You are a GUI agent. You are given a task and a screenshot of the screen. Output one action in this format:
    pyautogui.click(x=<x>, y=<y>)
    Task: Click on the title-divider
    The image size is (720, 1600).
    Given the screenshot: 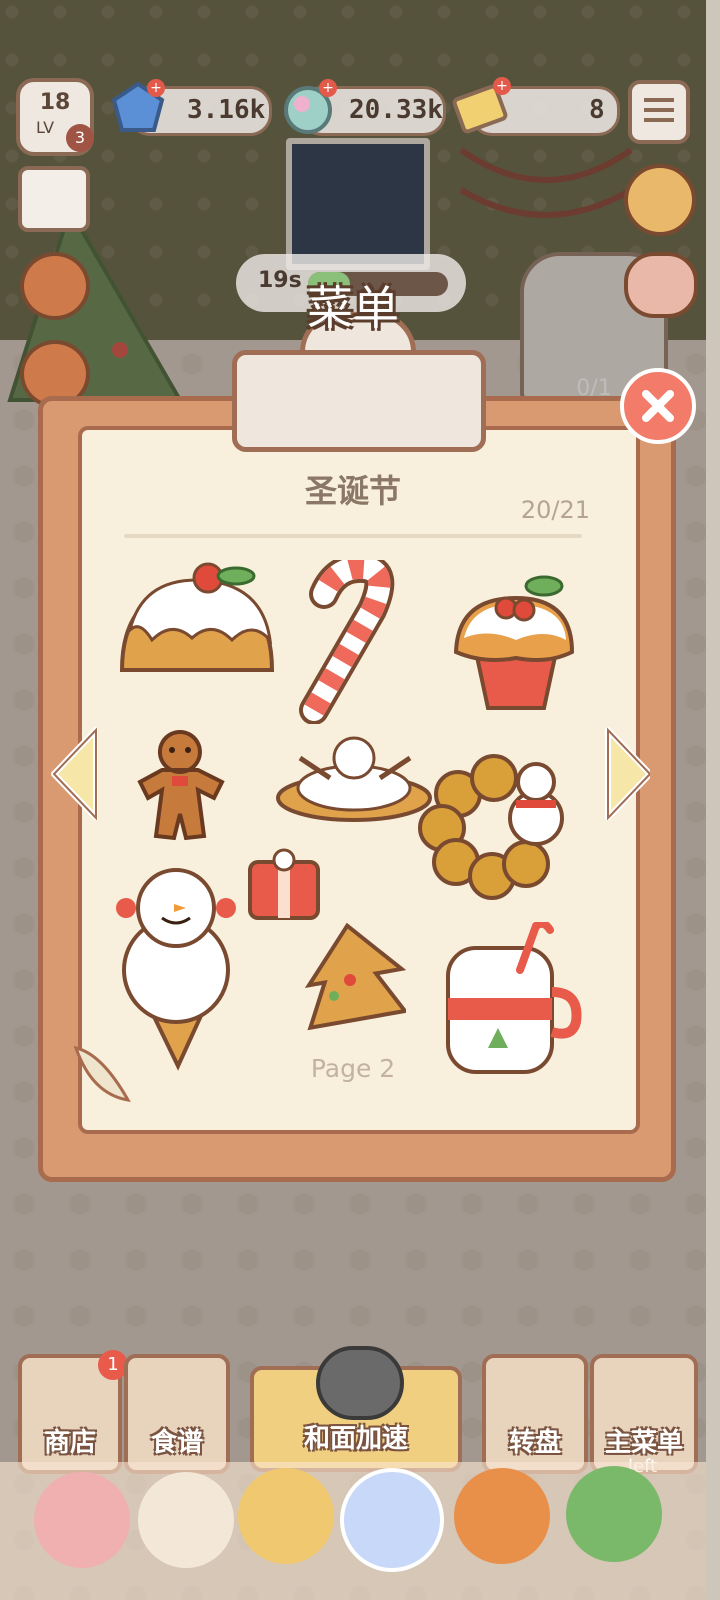 What is the action you would take?
    pyautogui.click(x=353, y=536)
    